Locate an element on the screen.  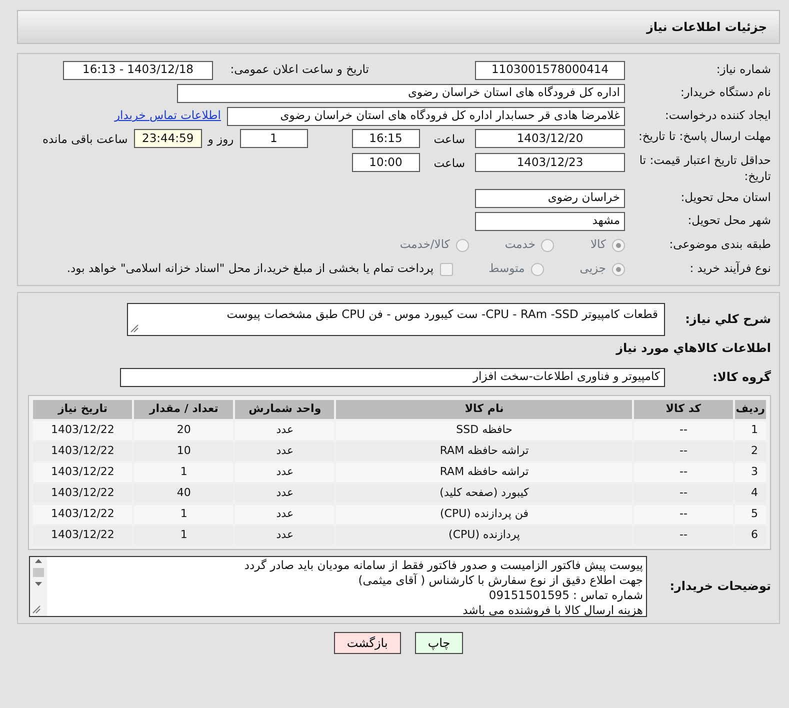
page-title: جزئیات اطلاعات نیاز is located at coordinates (706, 27).